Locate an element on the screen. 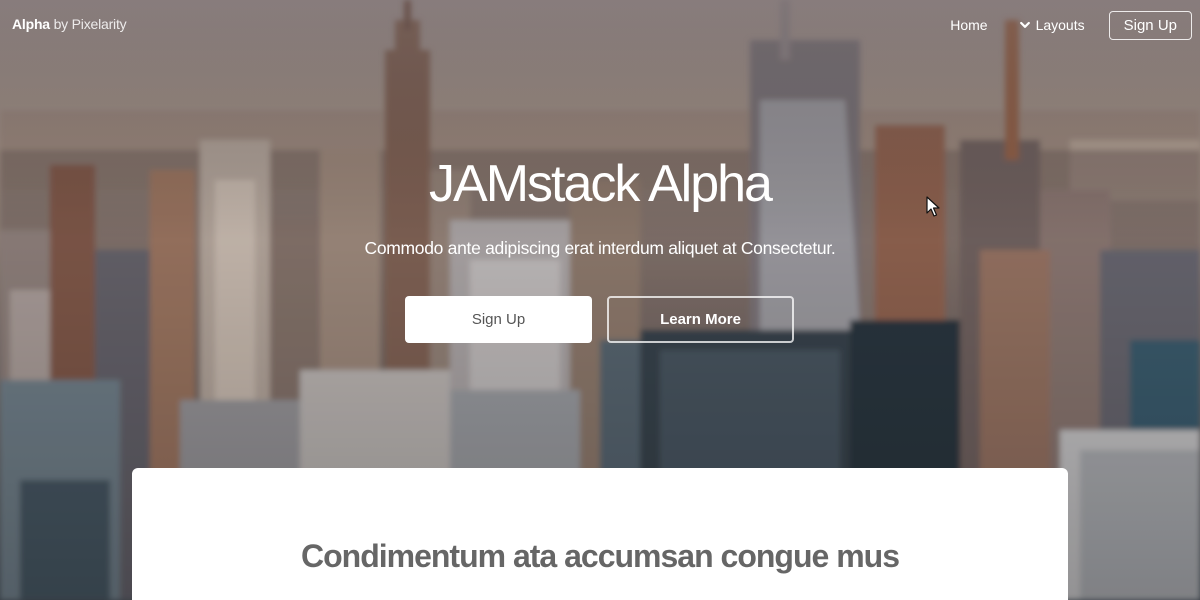 The height and width of the screenshot is (600, 1200). nav-layouts-label: Layouts is located at coordinates (1060, 25).